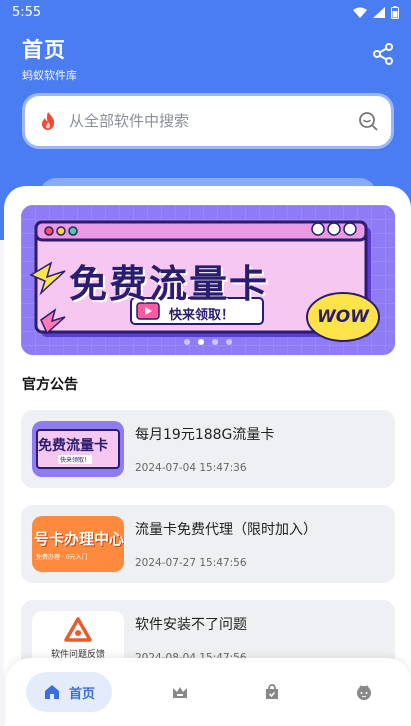  What do you see at coordinates (75, 459) in the screenshot?
I see `thumb-subtext: 快来领取！` at bounding box center [75, 459].